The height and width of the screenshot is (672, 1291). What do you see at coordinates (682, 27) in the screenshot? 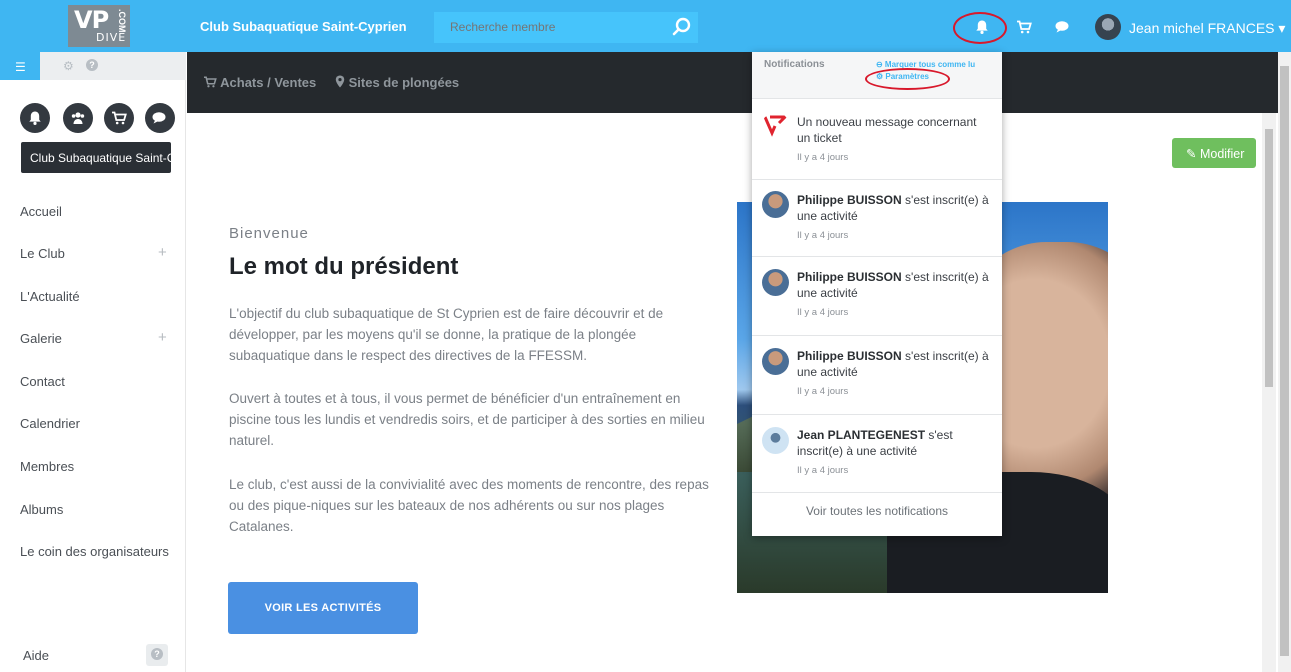
I see `search-icon` at bounding box center [682, 27].